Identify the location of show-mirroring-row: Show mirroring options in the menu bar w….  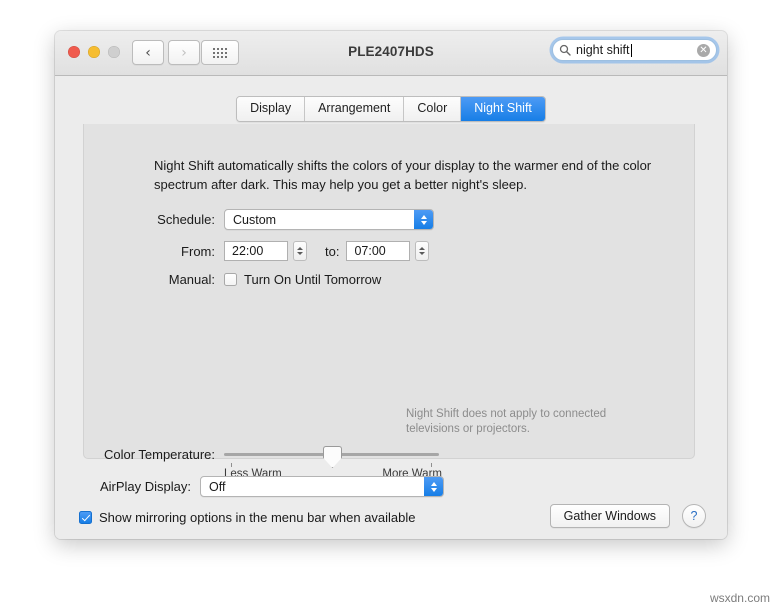
(247, 517).